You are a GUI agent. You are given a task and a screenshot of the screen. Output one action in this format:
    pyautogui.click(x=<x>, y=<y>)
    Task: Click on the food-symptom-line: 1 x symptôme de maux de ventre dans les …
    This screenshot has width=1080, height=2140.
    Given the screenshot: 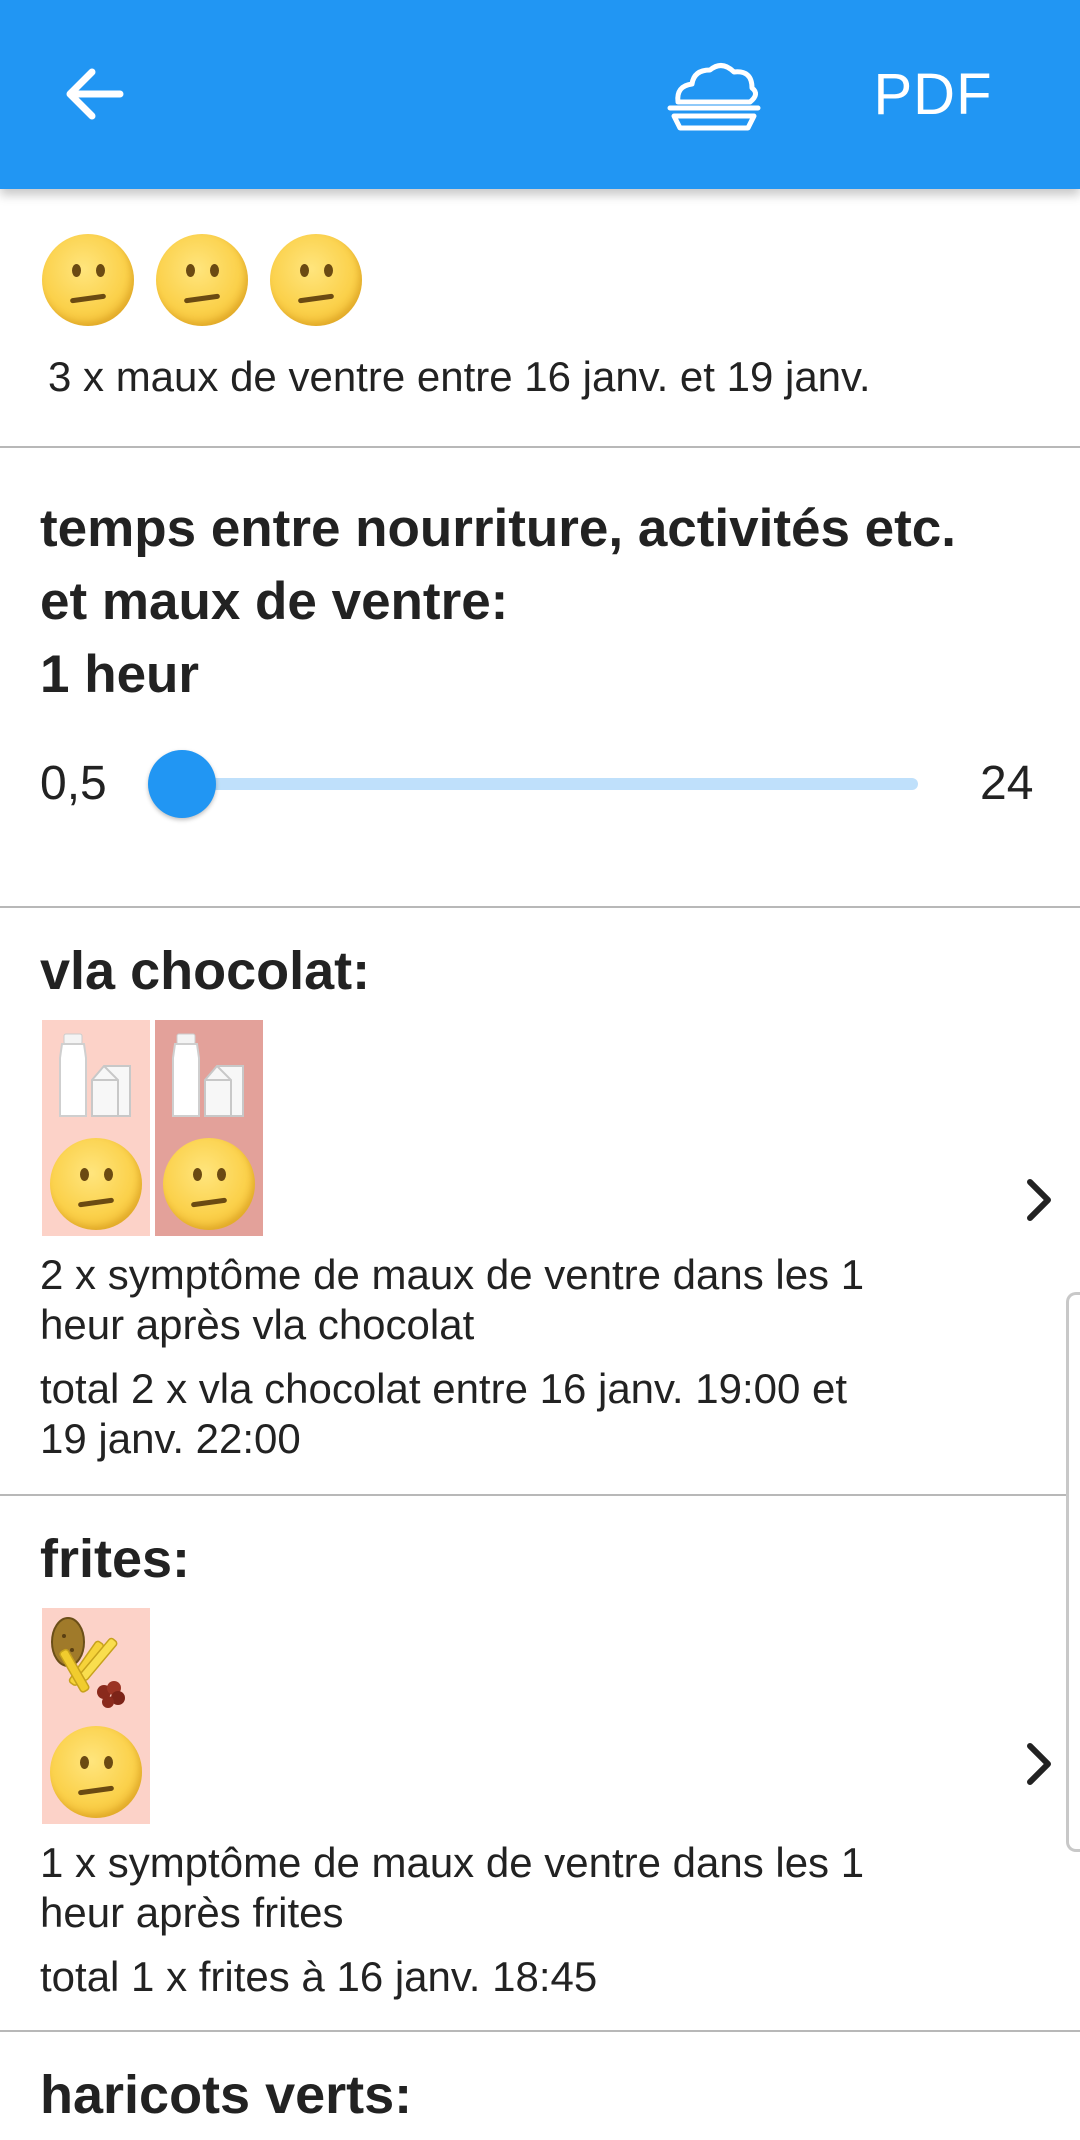 What is the action you would take?
    pyautogui.click(x=452, y=1862)
    